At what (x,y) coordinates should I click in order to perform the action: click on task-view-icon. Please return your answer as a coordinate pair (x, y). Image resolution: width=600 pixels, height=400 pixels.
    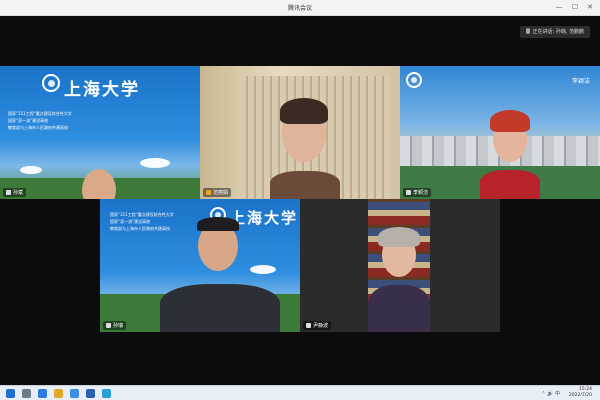
    Looking at the image, I should click on (26, 393).